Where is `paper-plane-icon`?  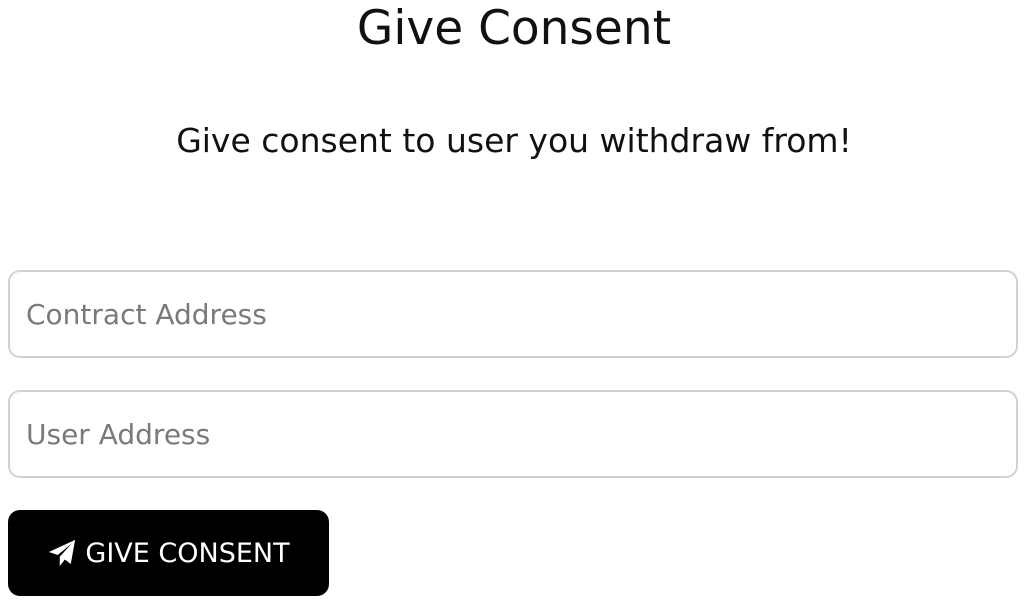 paper-plane-icon is located at coordinates (62, 553).